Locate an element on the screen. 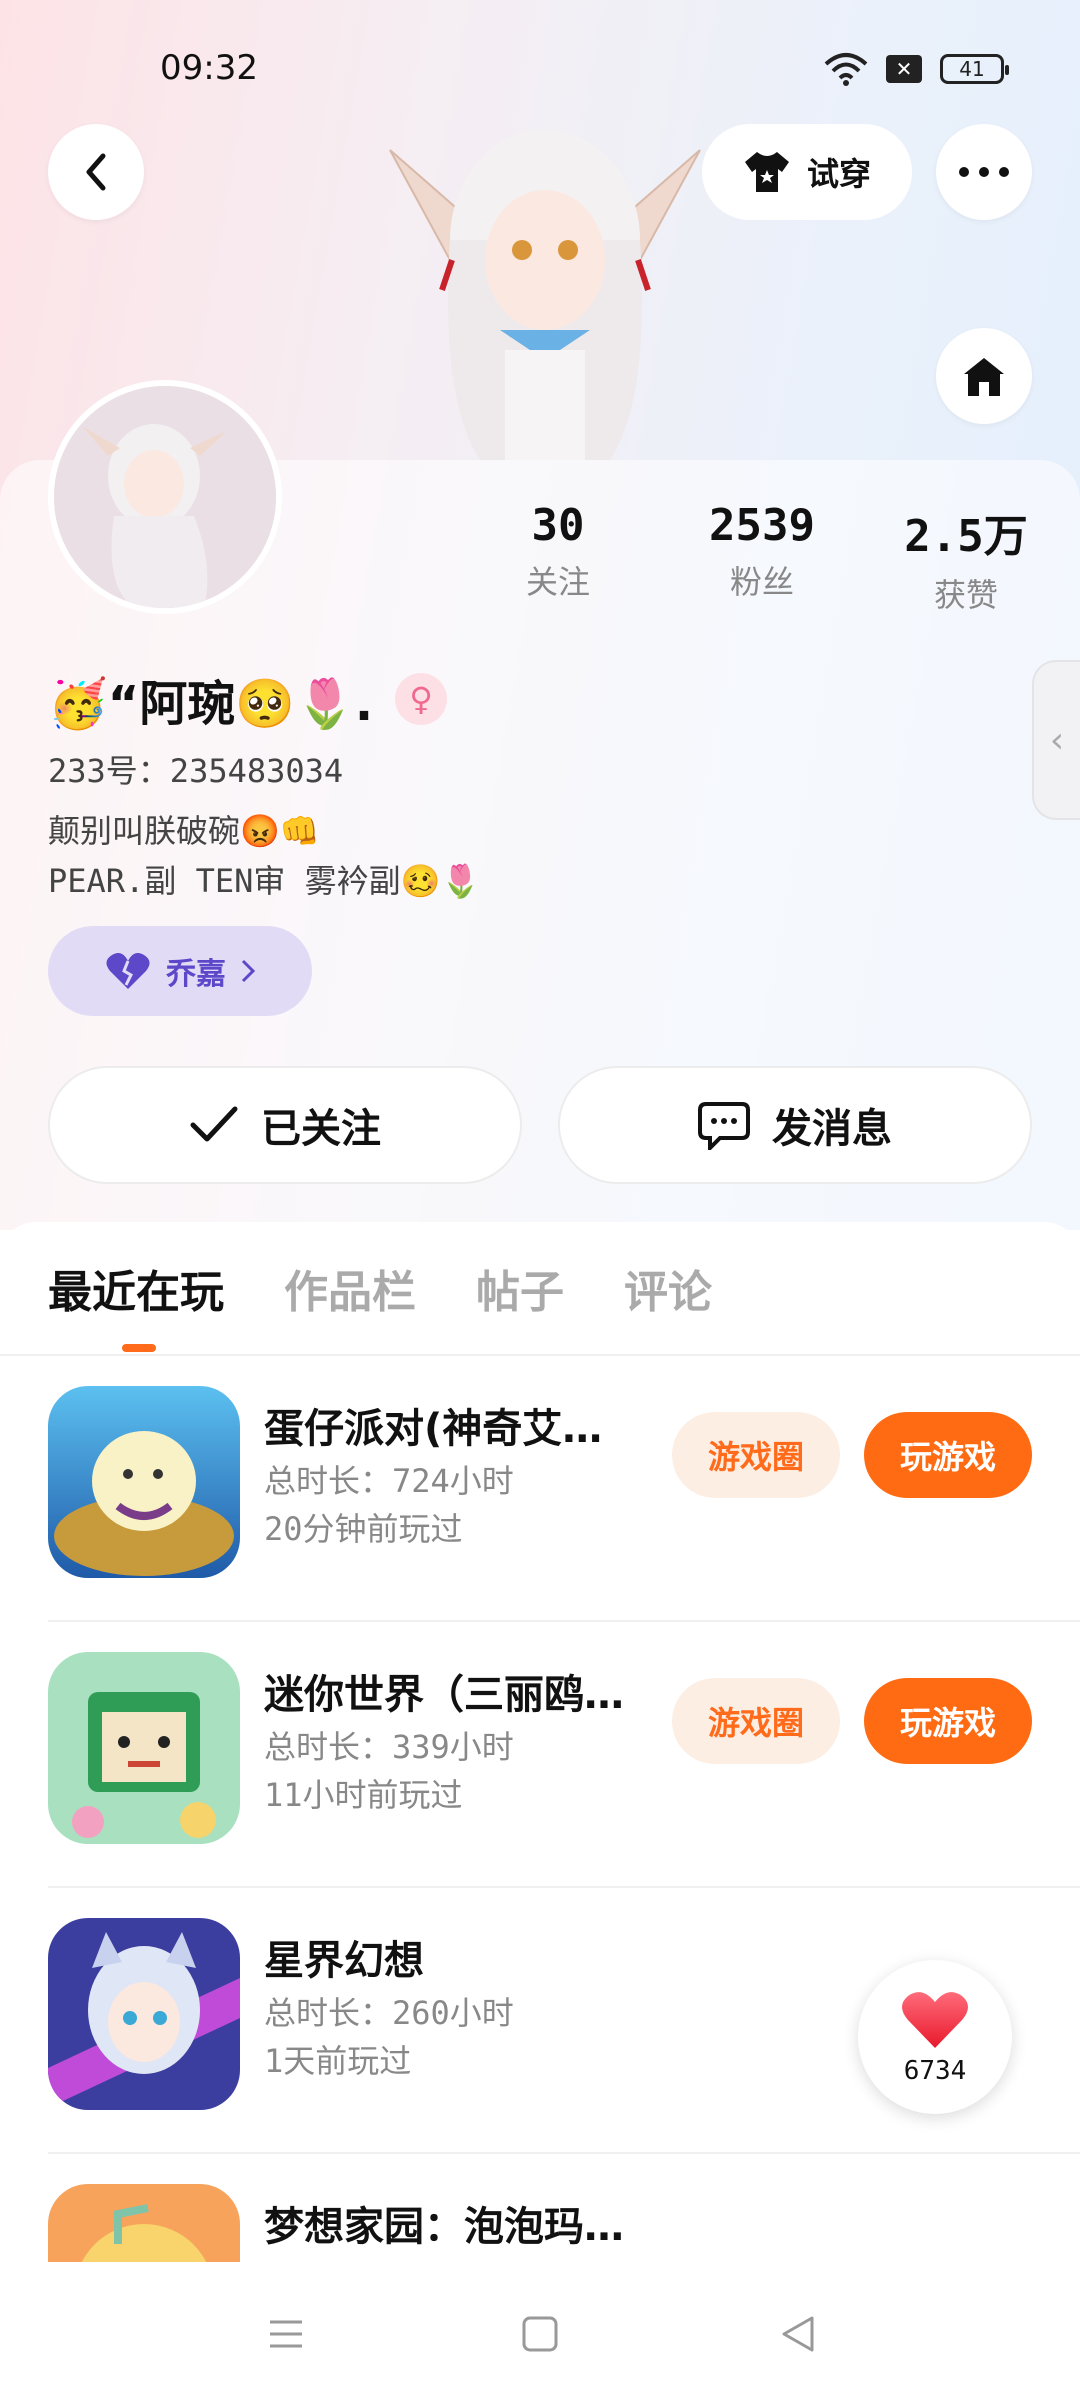  avatar-image is located at coordinates (165, 497).